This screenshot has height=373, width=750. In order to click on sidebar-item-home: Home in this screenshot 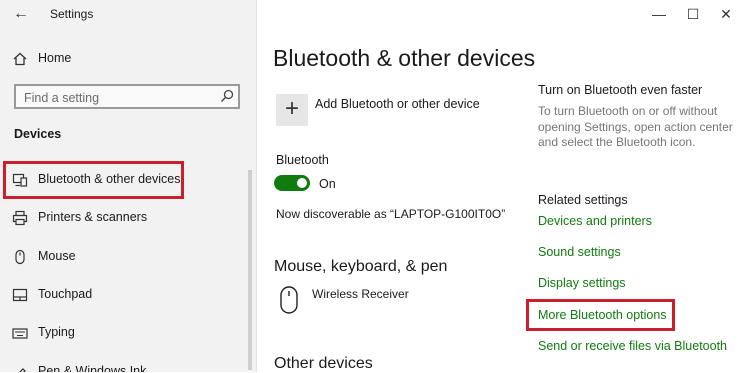, I will do `click(128, 59)`.